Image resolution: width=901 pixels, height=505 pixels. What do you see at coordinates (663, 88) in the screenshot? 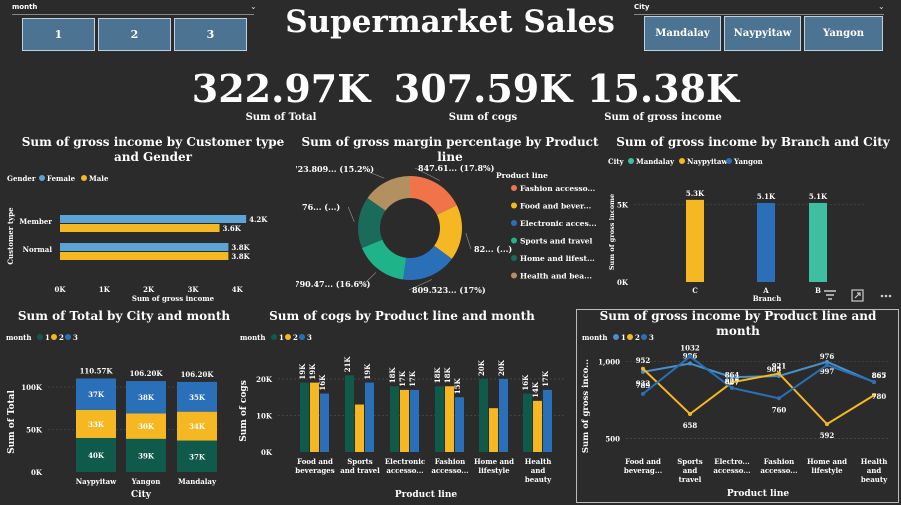
I see `kpi-gross-income-value: 15.38K` at bounding box center [663, 88].